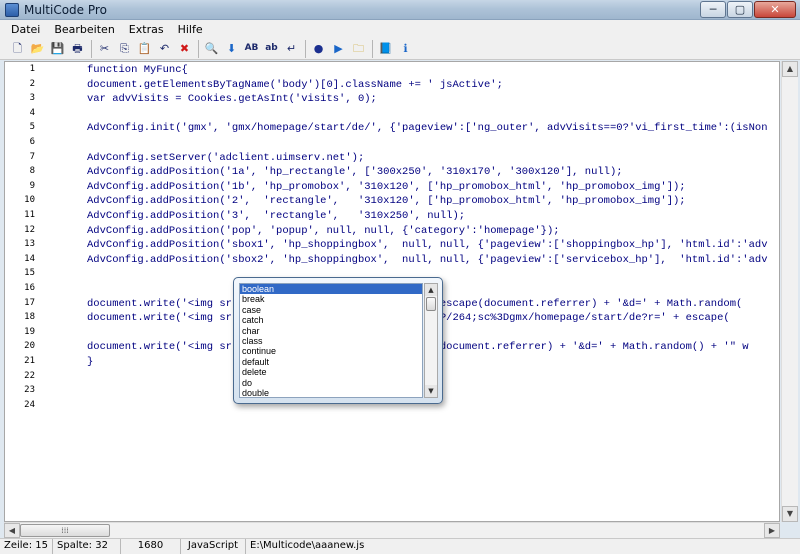 This screenshot has width=800, height=554. Describe the element at coordinates (77, 48) in the screenshot. I see `print-icon: 🖶` at that location.